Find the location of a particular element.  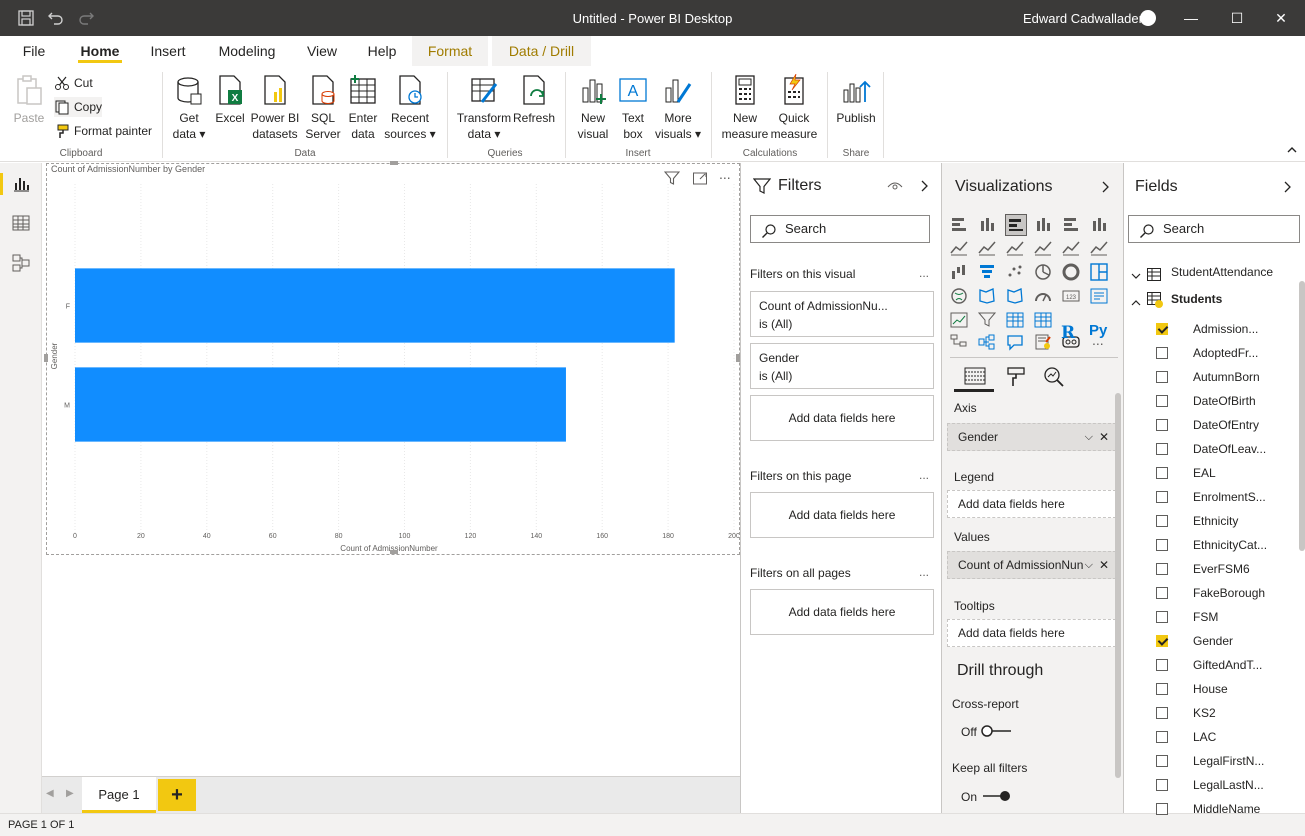

clustered-column-icon is located at coordinates (1044, 225).